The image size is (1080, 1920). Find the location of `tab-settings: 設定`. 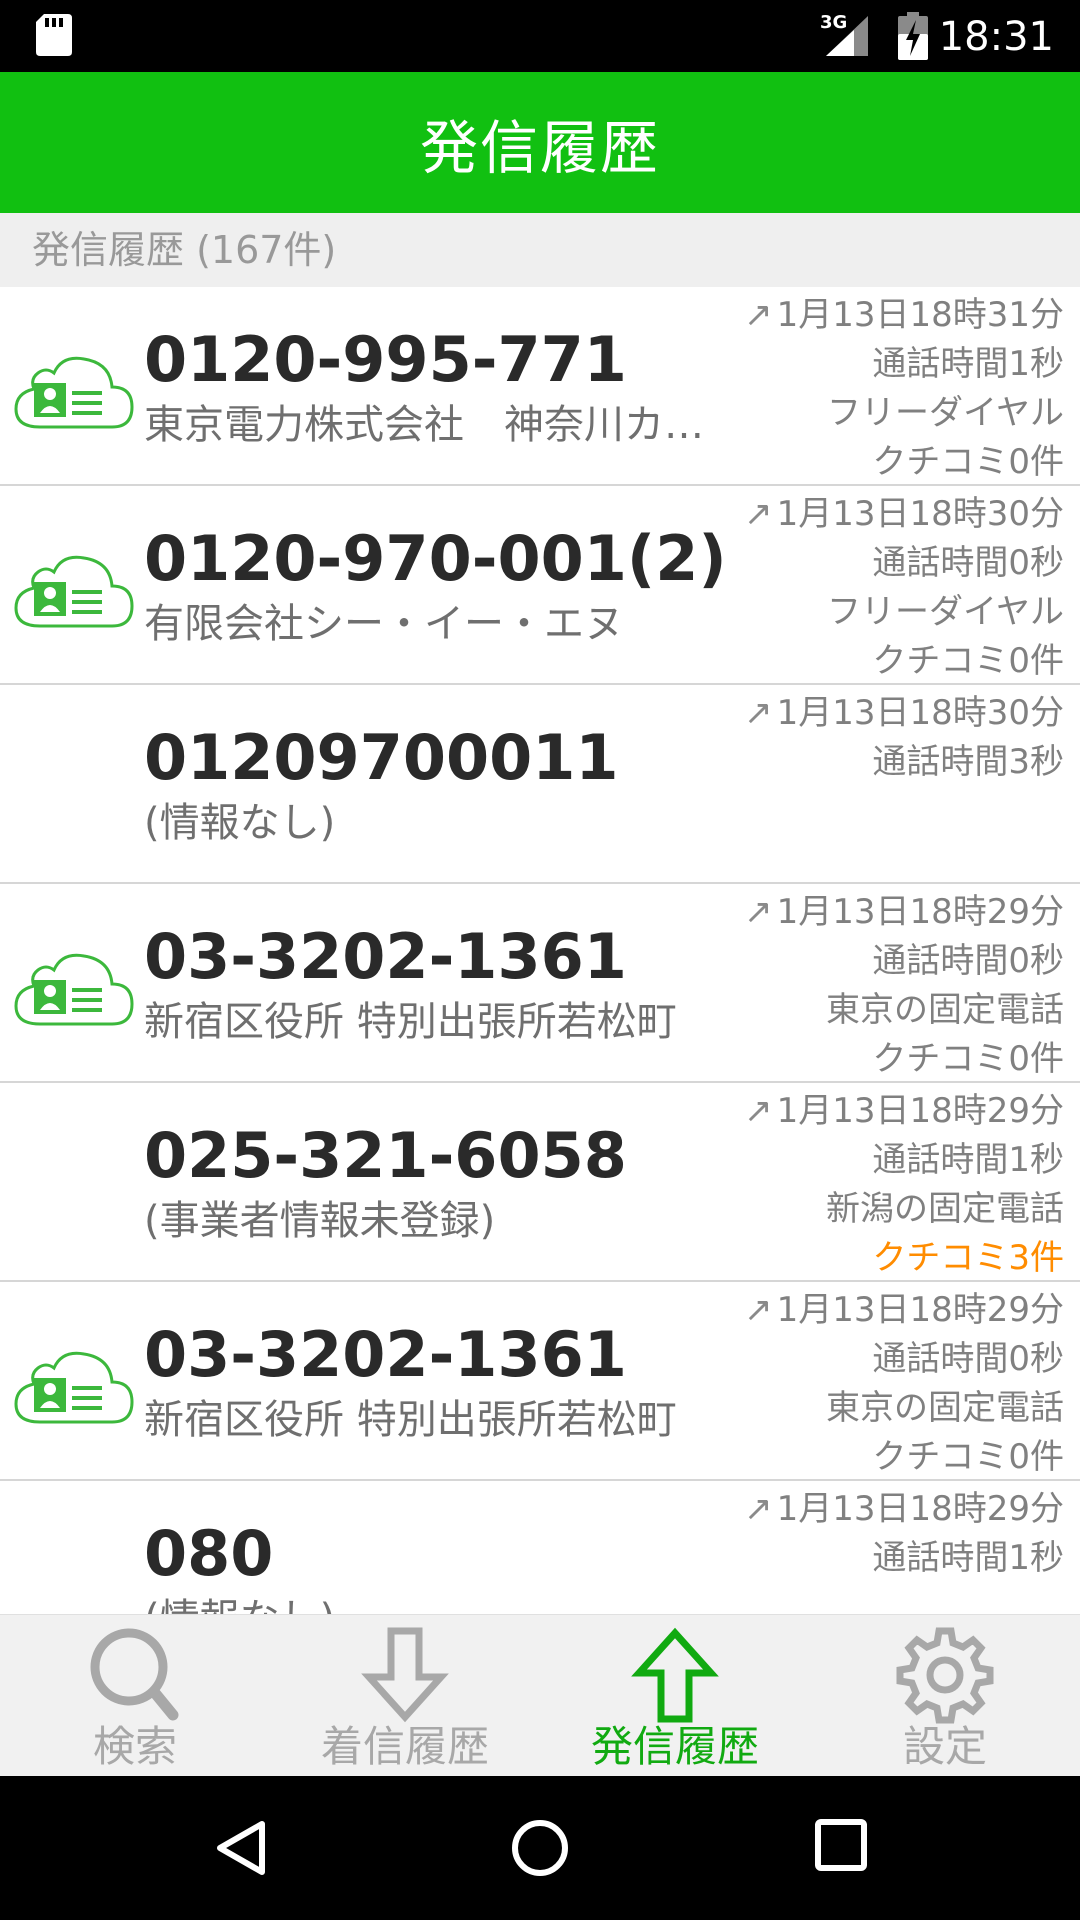

tab-settings: 設定 is located at coordinates (945, 1696).